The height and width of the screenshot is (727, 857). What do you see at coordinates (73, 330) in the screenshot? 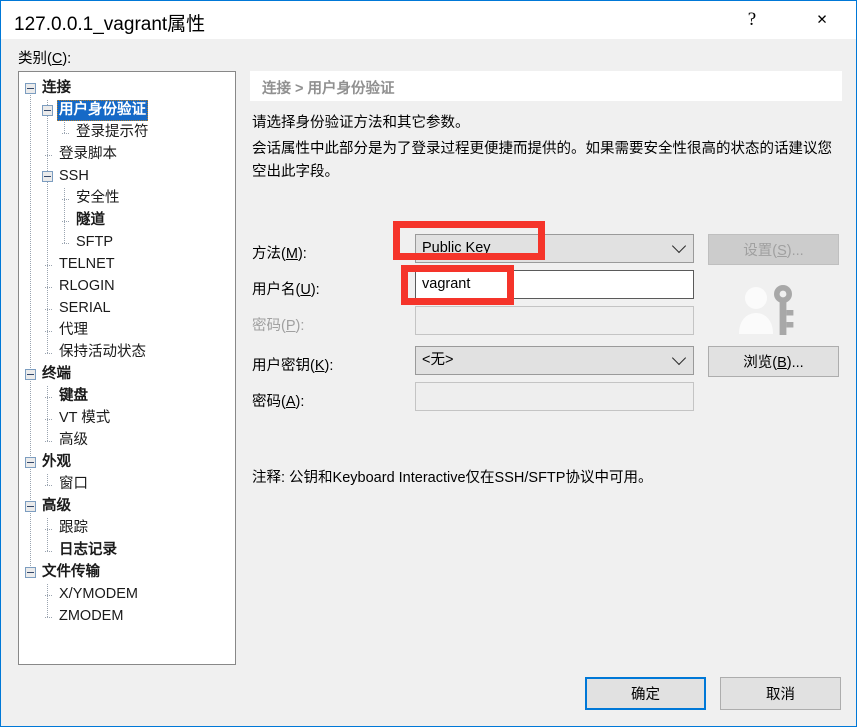
I see `tree-item-label: 代理` at bounding box center [73, 330].